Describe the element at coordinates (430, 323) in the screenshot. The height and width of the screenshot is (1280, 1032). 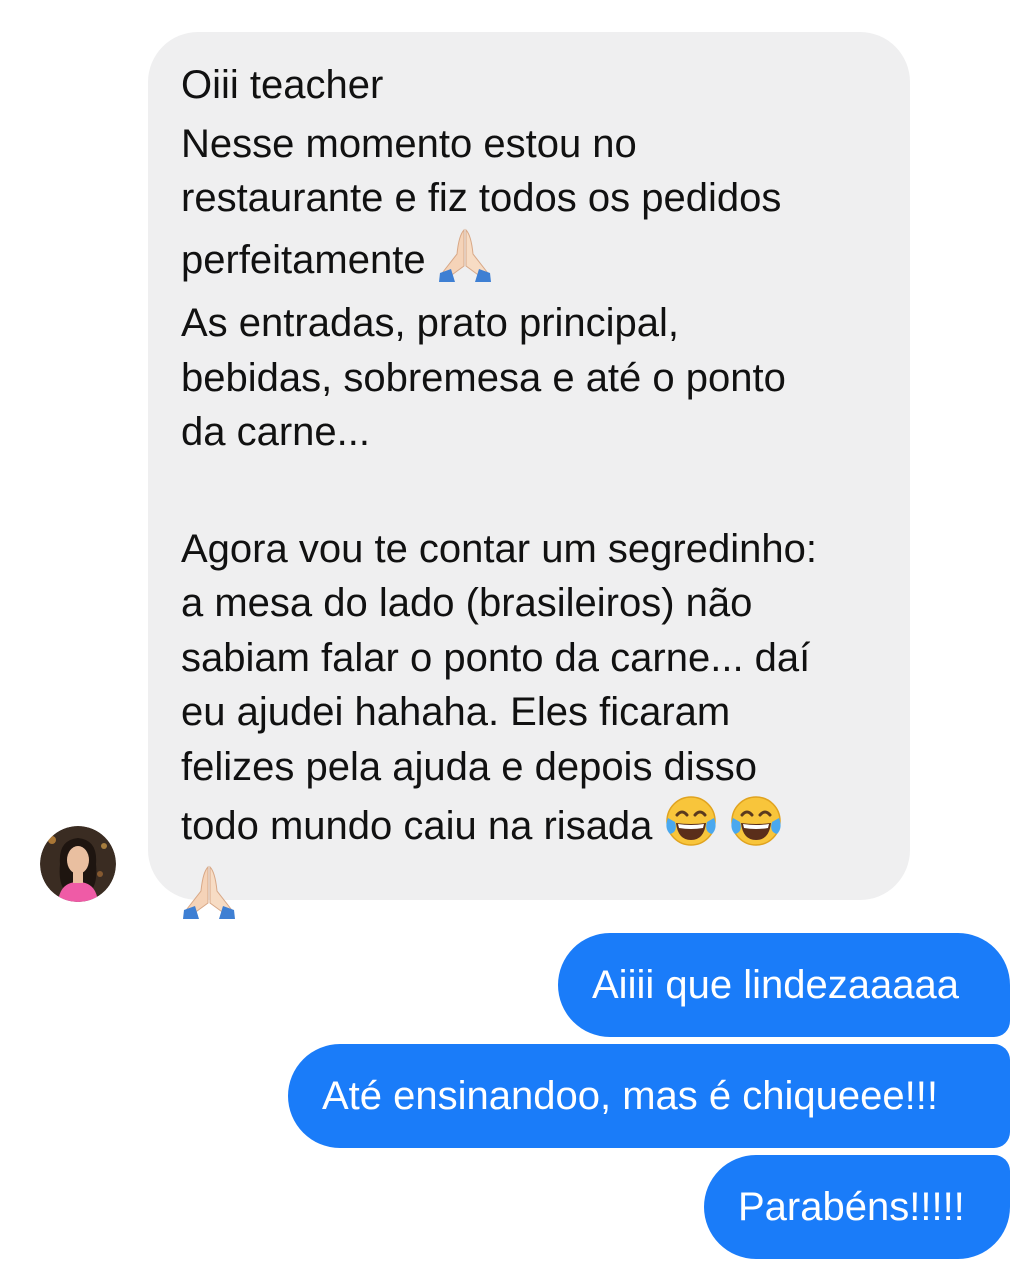
I see `message-line: As entradas, prato principal,` at that location.